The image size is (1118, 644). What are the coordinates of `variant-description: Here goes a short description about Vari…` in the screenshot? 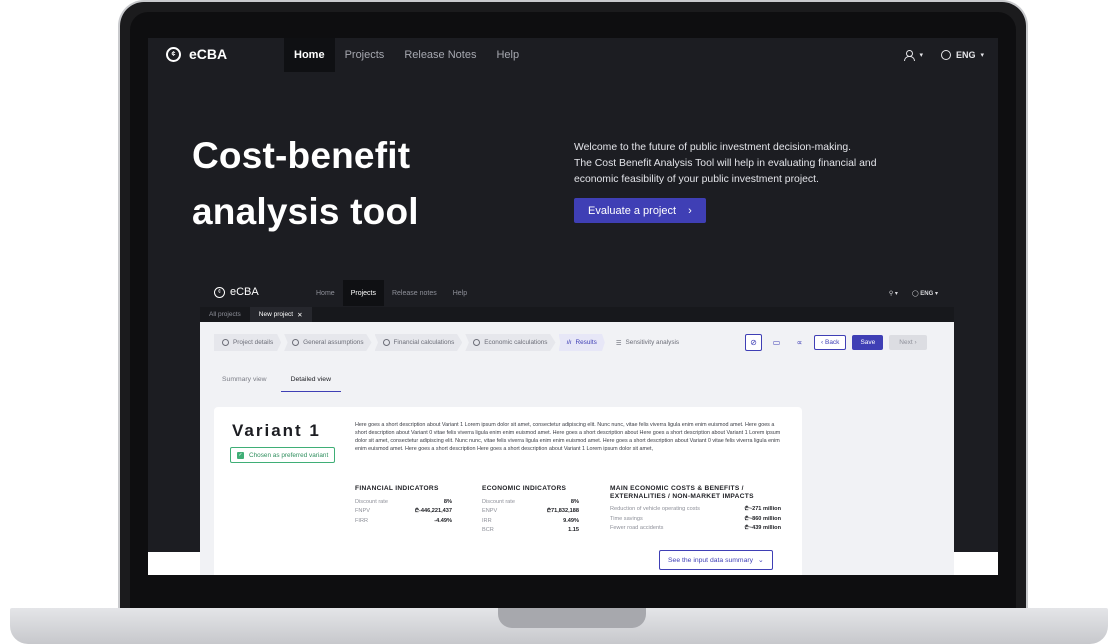 It's located at (568, 437).